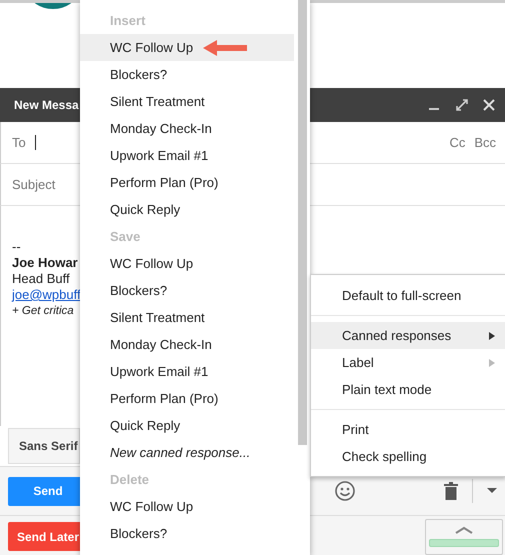 The width and height of the screenshot is (505, 555). I want to click on section-heading: Insert, so click(127, 21).